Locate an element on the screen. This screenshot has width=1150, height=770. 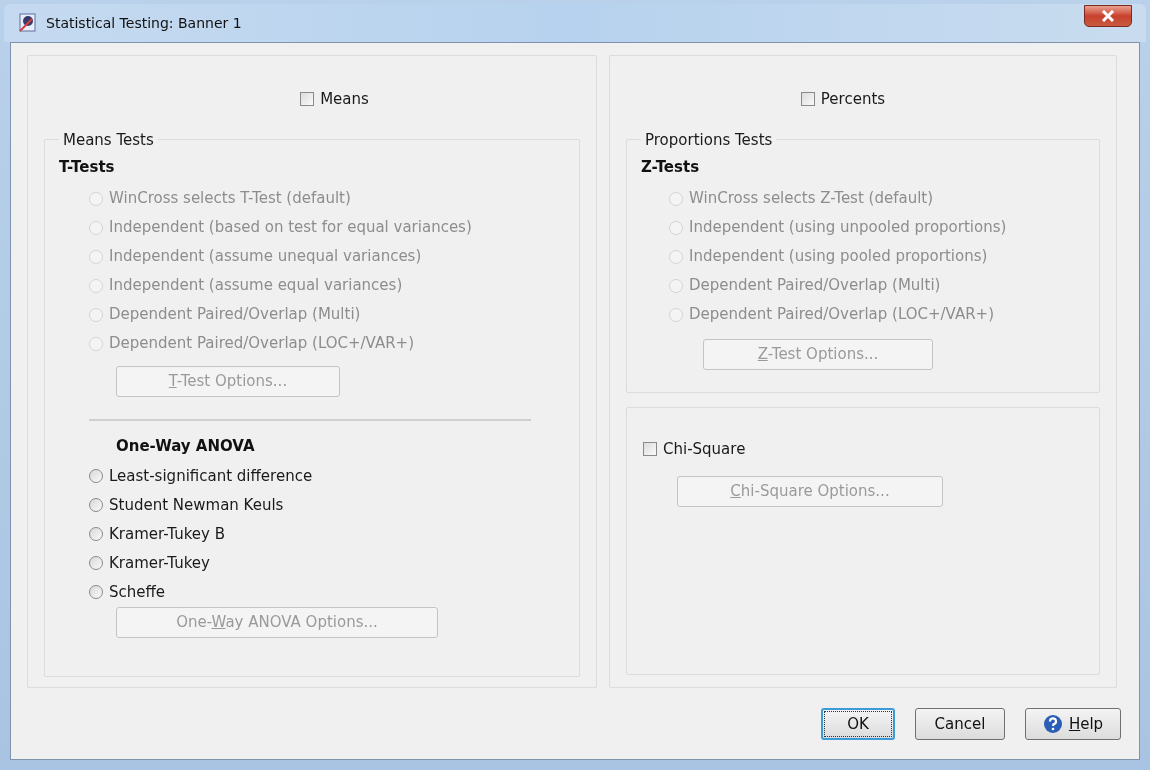
radio-option: Least-significant difference is located at coordinates (329, 476).